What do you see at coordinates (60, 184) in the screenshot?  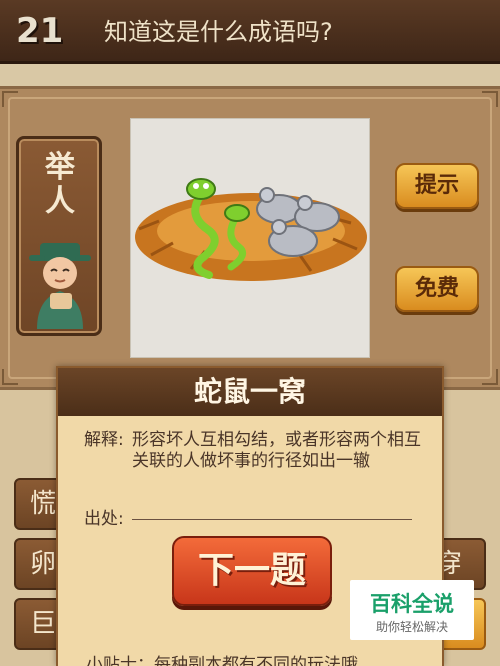 I see `character-name: 举 人` at bounding box center [60, 184].